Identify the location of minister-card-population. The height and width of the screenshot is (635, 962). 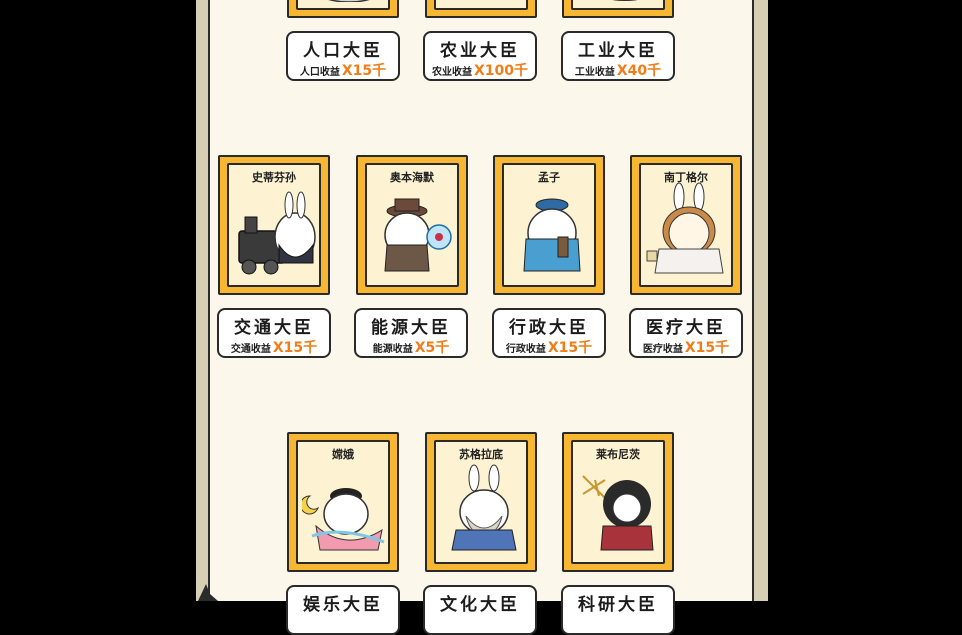
(343, 9).